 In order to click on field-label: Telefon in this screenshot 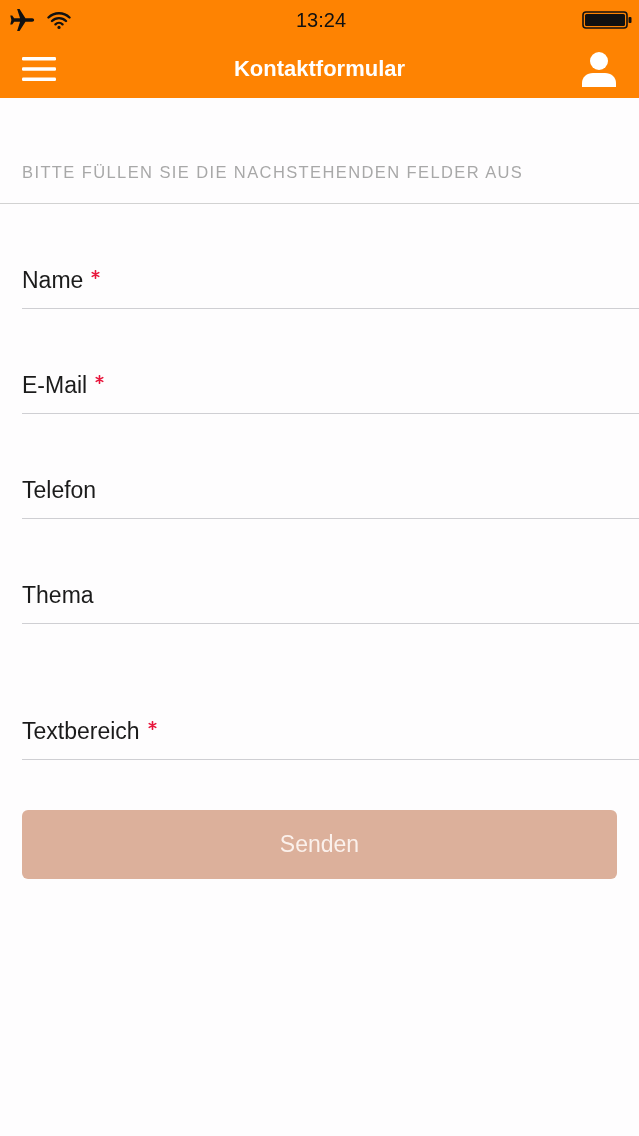, I will do `click(59, 490)`.